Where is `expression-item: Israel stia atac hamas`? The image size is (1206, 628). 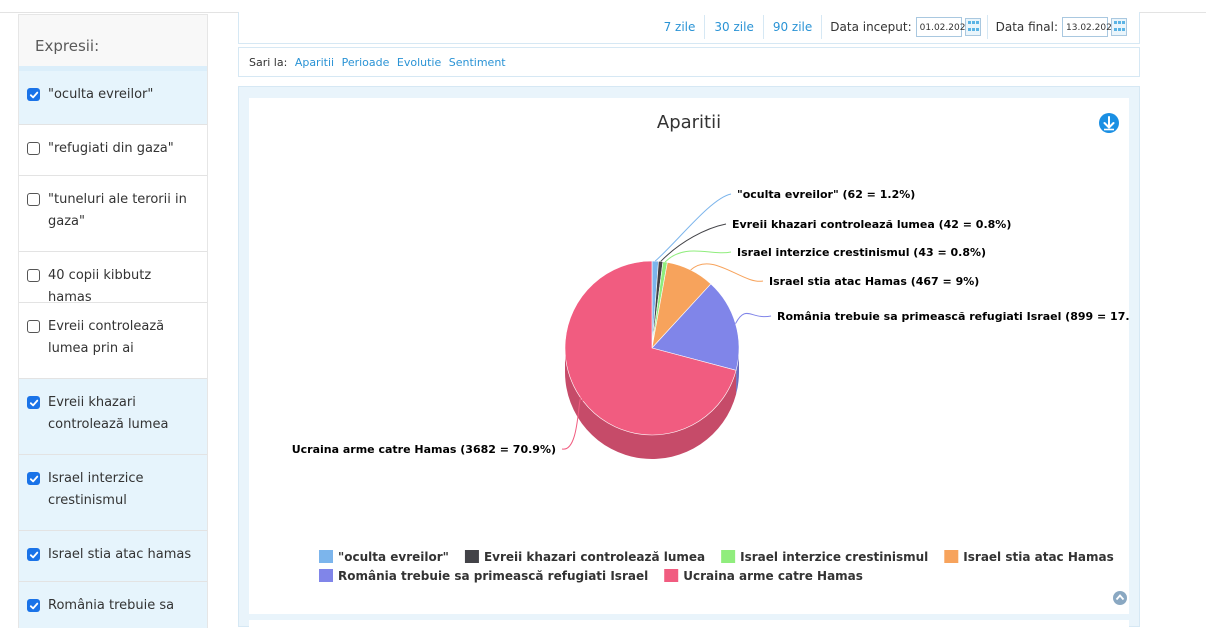 expression-item: Israel stia atac hamas is located at coordinates (113, 556).